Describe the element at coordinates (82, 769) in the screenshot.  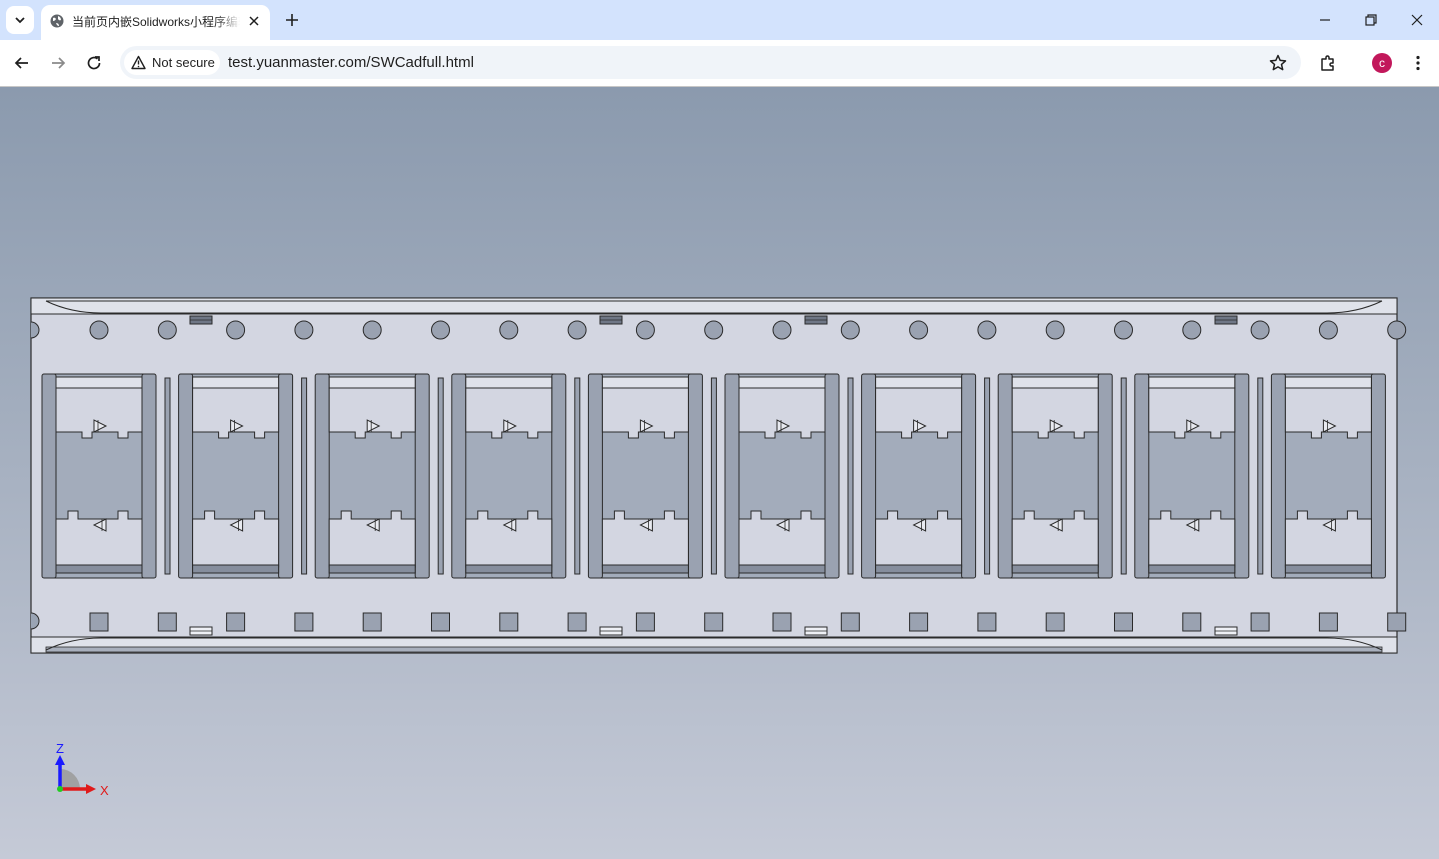
I see `axis-triad: Z X` at that location.